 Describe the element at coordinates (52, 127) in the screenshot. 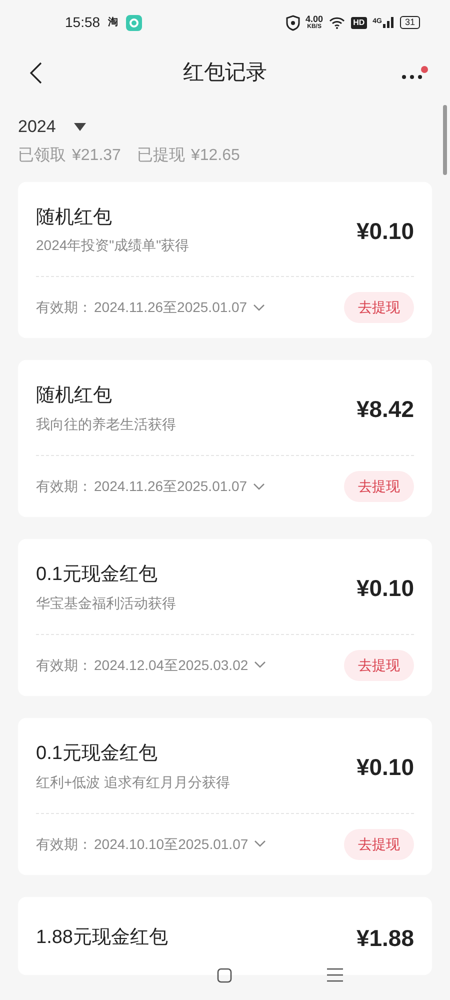

I see `year-dropdown: 2024` at that location.